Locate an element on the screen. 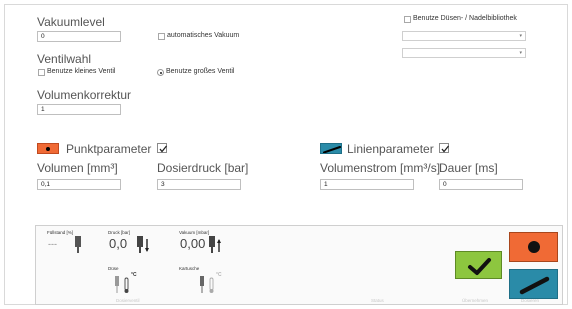 The height and width of the screenshot is (309, 572). fuellstand-value: --- is located at coordinates (52, 244).